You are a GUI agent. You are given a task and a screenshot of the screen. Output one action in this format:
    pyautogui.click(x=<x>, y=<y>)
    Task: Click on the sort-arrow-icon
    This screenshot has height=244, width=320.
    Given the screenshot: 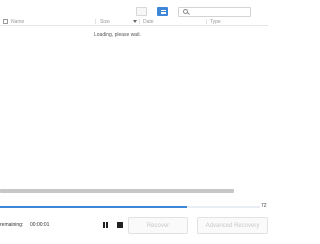 What is the action you would take?
    pyautogui.click(x=135, y=21)
    